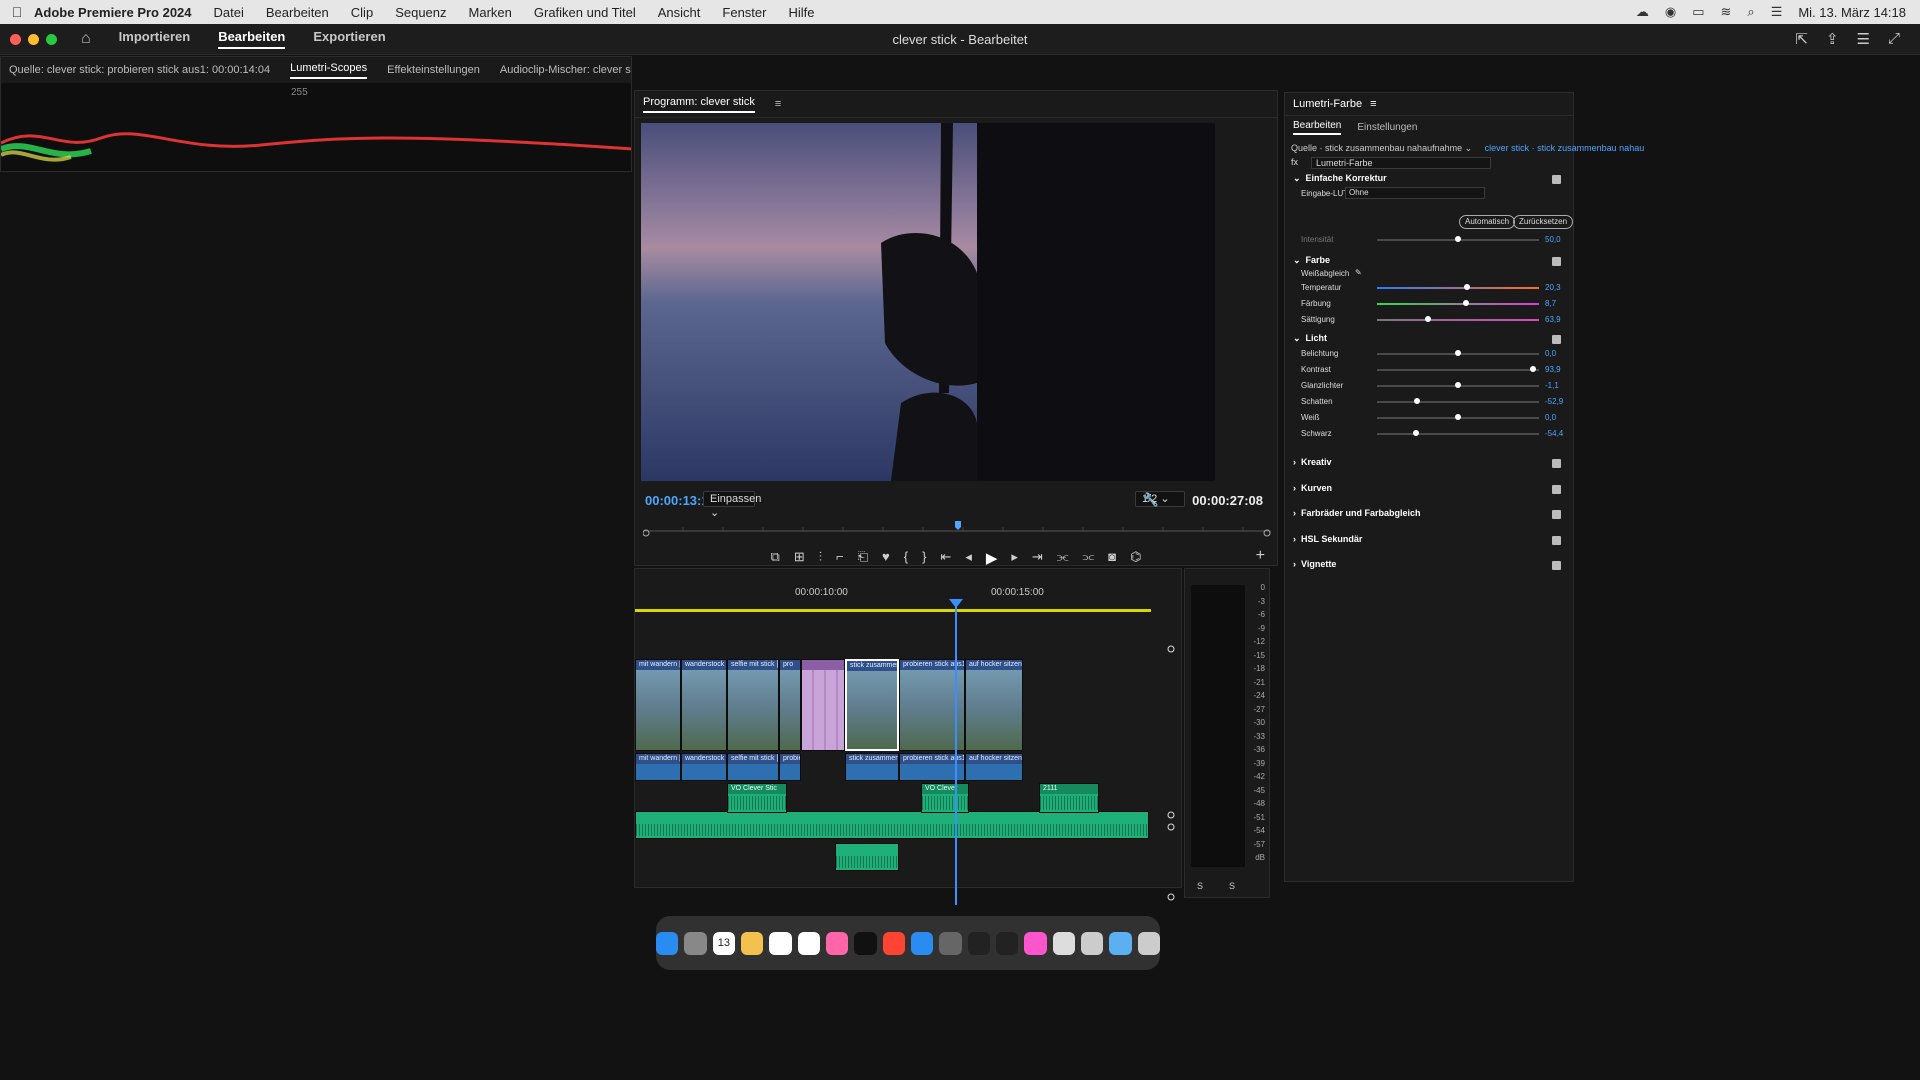  What do you see at coordinates (1312, 260) in the screenshot?
I see `section-color: Farbe` at bounding box center [1312, 260].